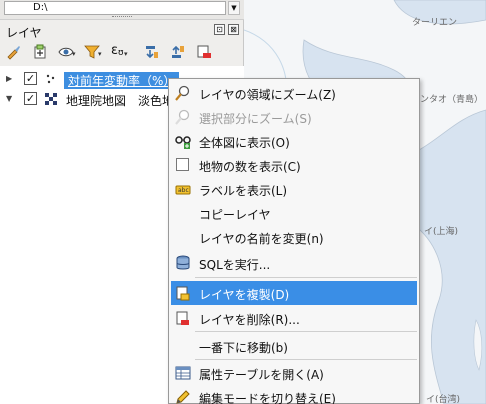 The width and height of the screenshot is (486, 404). I want to click on svg-text: abc, so click(183, 190).